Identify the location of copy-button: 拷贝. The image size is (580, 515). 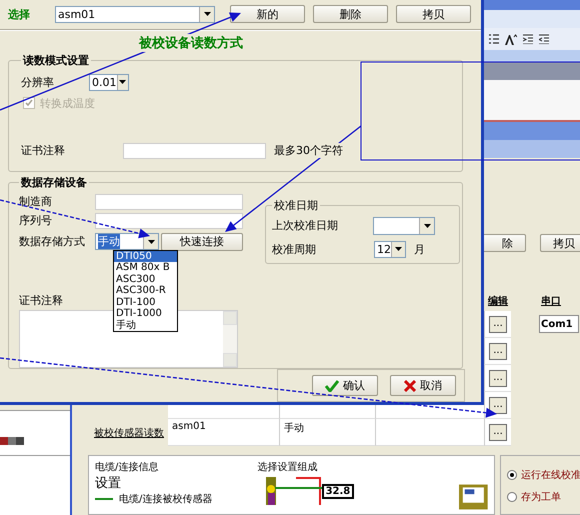
(560, 243).